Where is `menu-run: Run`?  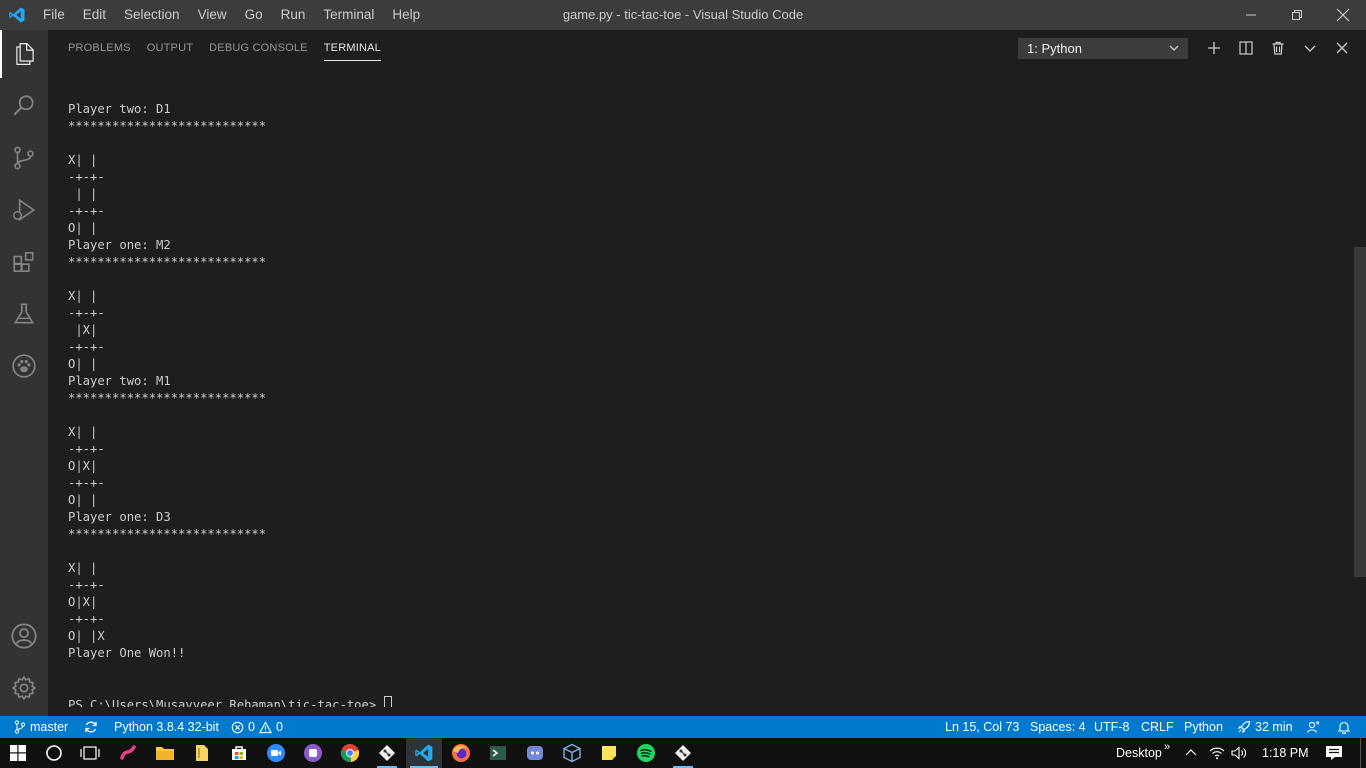 menu-run: Run is located at coordinates (293, 15).